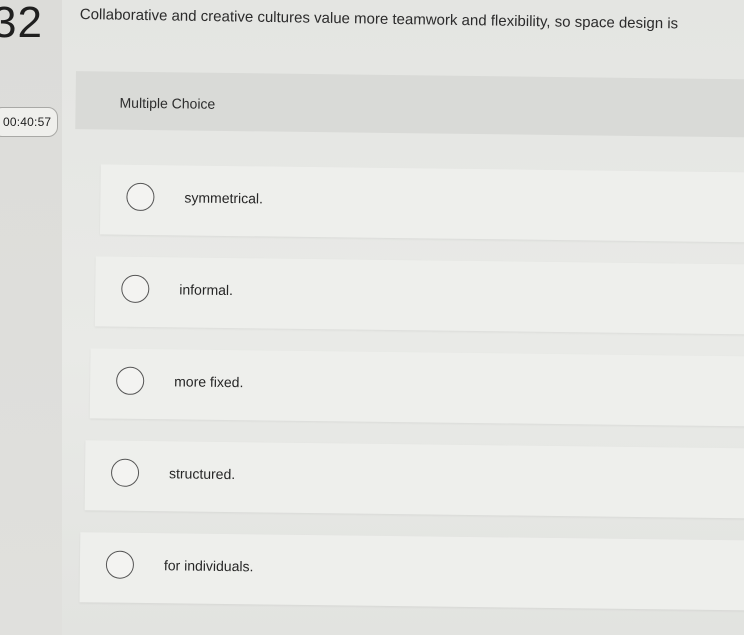 Image resolution: width=744 pixels, height=635 pixels. What do you see at coordinates (29, 122) in the screenshot?
I see `timer: 00:40:57` at bounding box center [29, 122].